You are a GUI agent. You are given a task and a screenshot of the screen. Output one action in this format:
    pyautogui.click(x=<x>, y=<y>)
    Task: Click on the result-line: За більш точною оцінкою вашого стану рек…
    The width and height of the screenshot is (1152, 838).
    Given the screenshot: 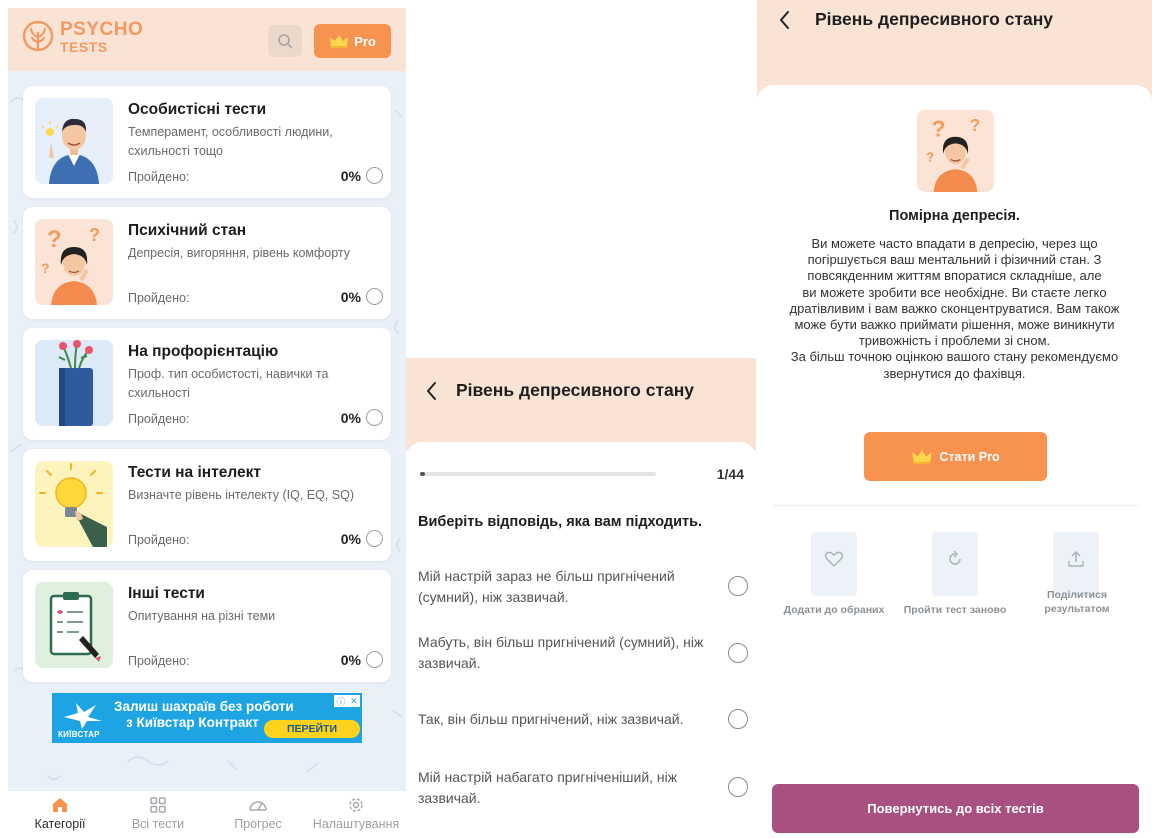 What is the action you would take?
    pyautogui.click(x=954, y=357)
    